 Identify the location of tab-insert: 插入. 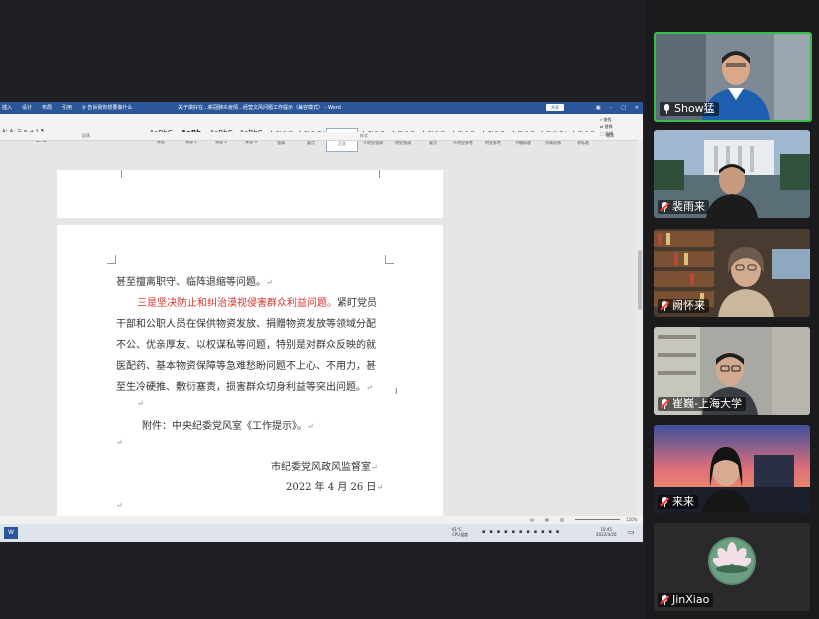
(7, 108).